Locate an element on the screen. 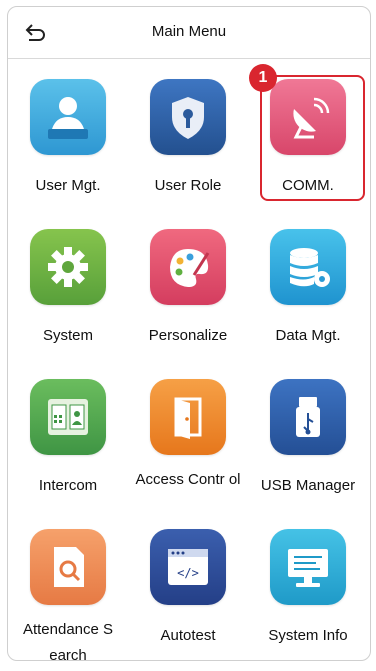  menu-item-access-control: Access Contr ol is located at coordinates (188, 424).